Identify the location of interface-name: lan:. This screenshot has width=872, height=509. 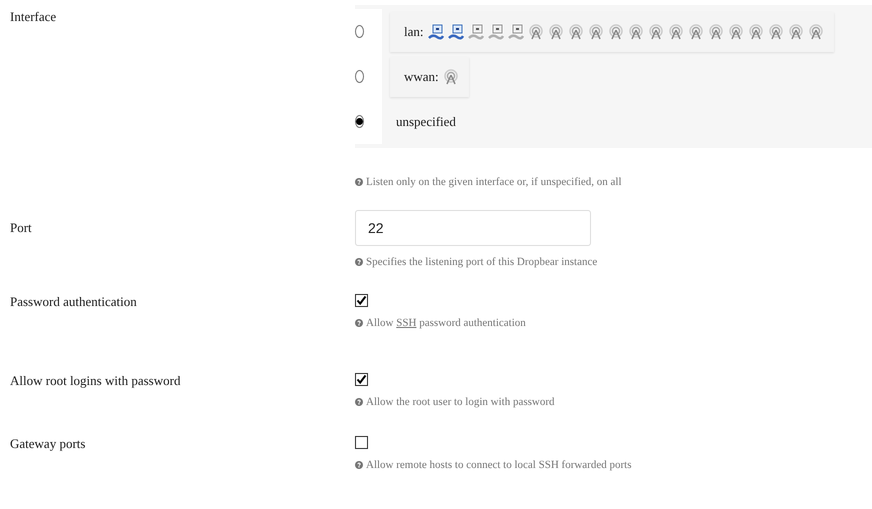
(414, 32).